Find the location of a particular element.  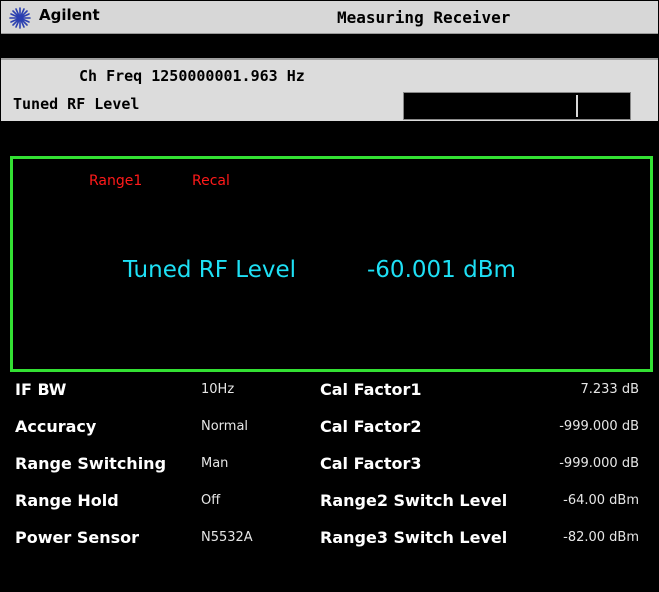

range-flag: Range1 is located at coordinates (116, 181).